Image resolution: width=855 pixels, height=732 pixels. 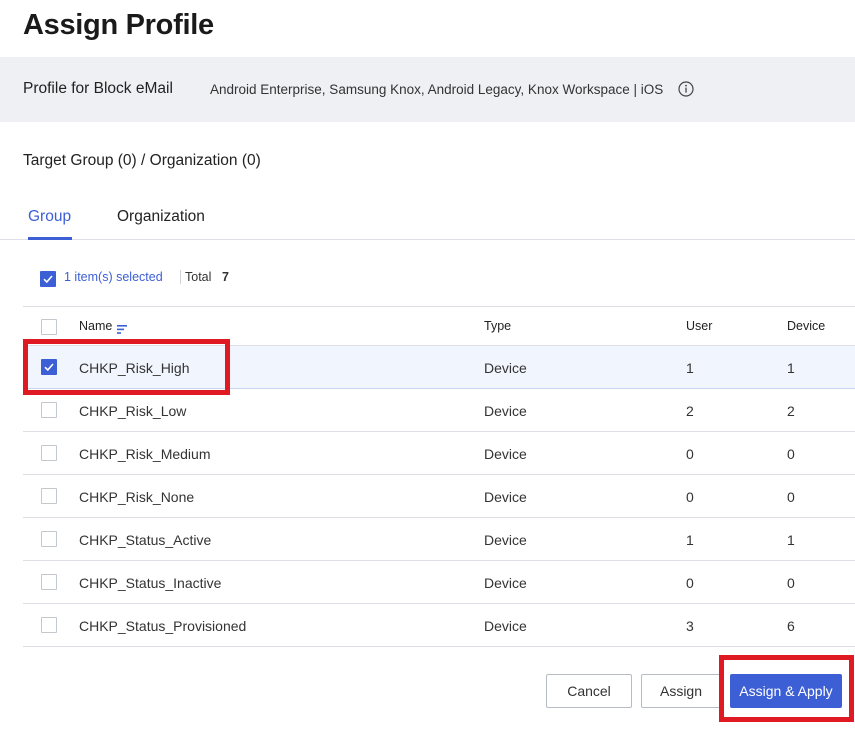 I want to click on info-icon, so click(x=686, y=89).